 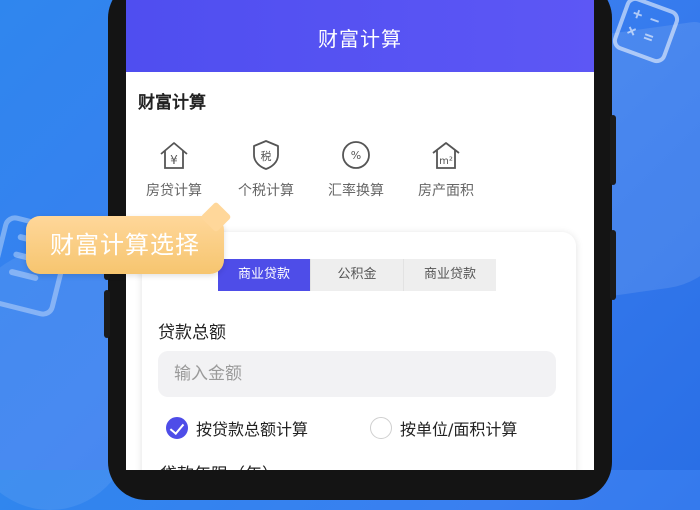 I want to click on category-tax: 税 个税计算, so click(x=266, y=169).